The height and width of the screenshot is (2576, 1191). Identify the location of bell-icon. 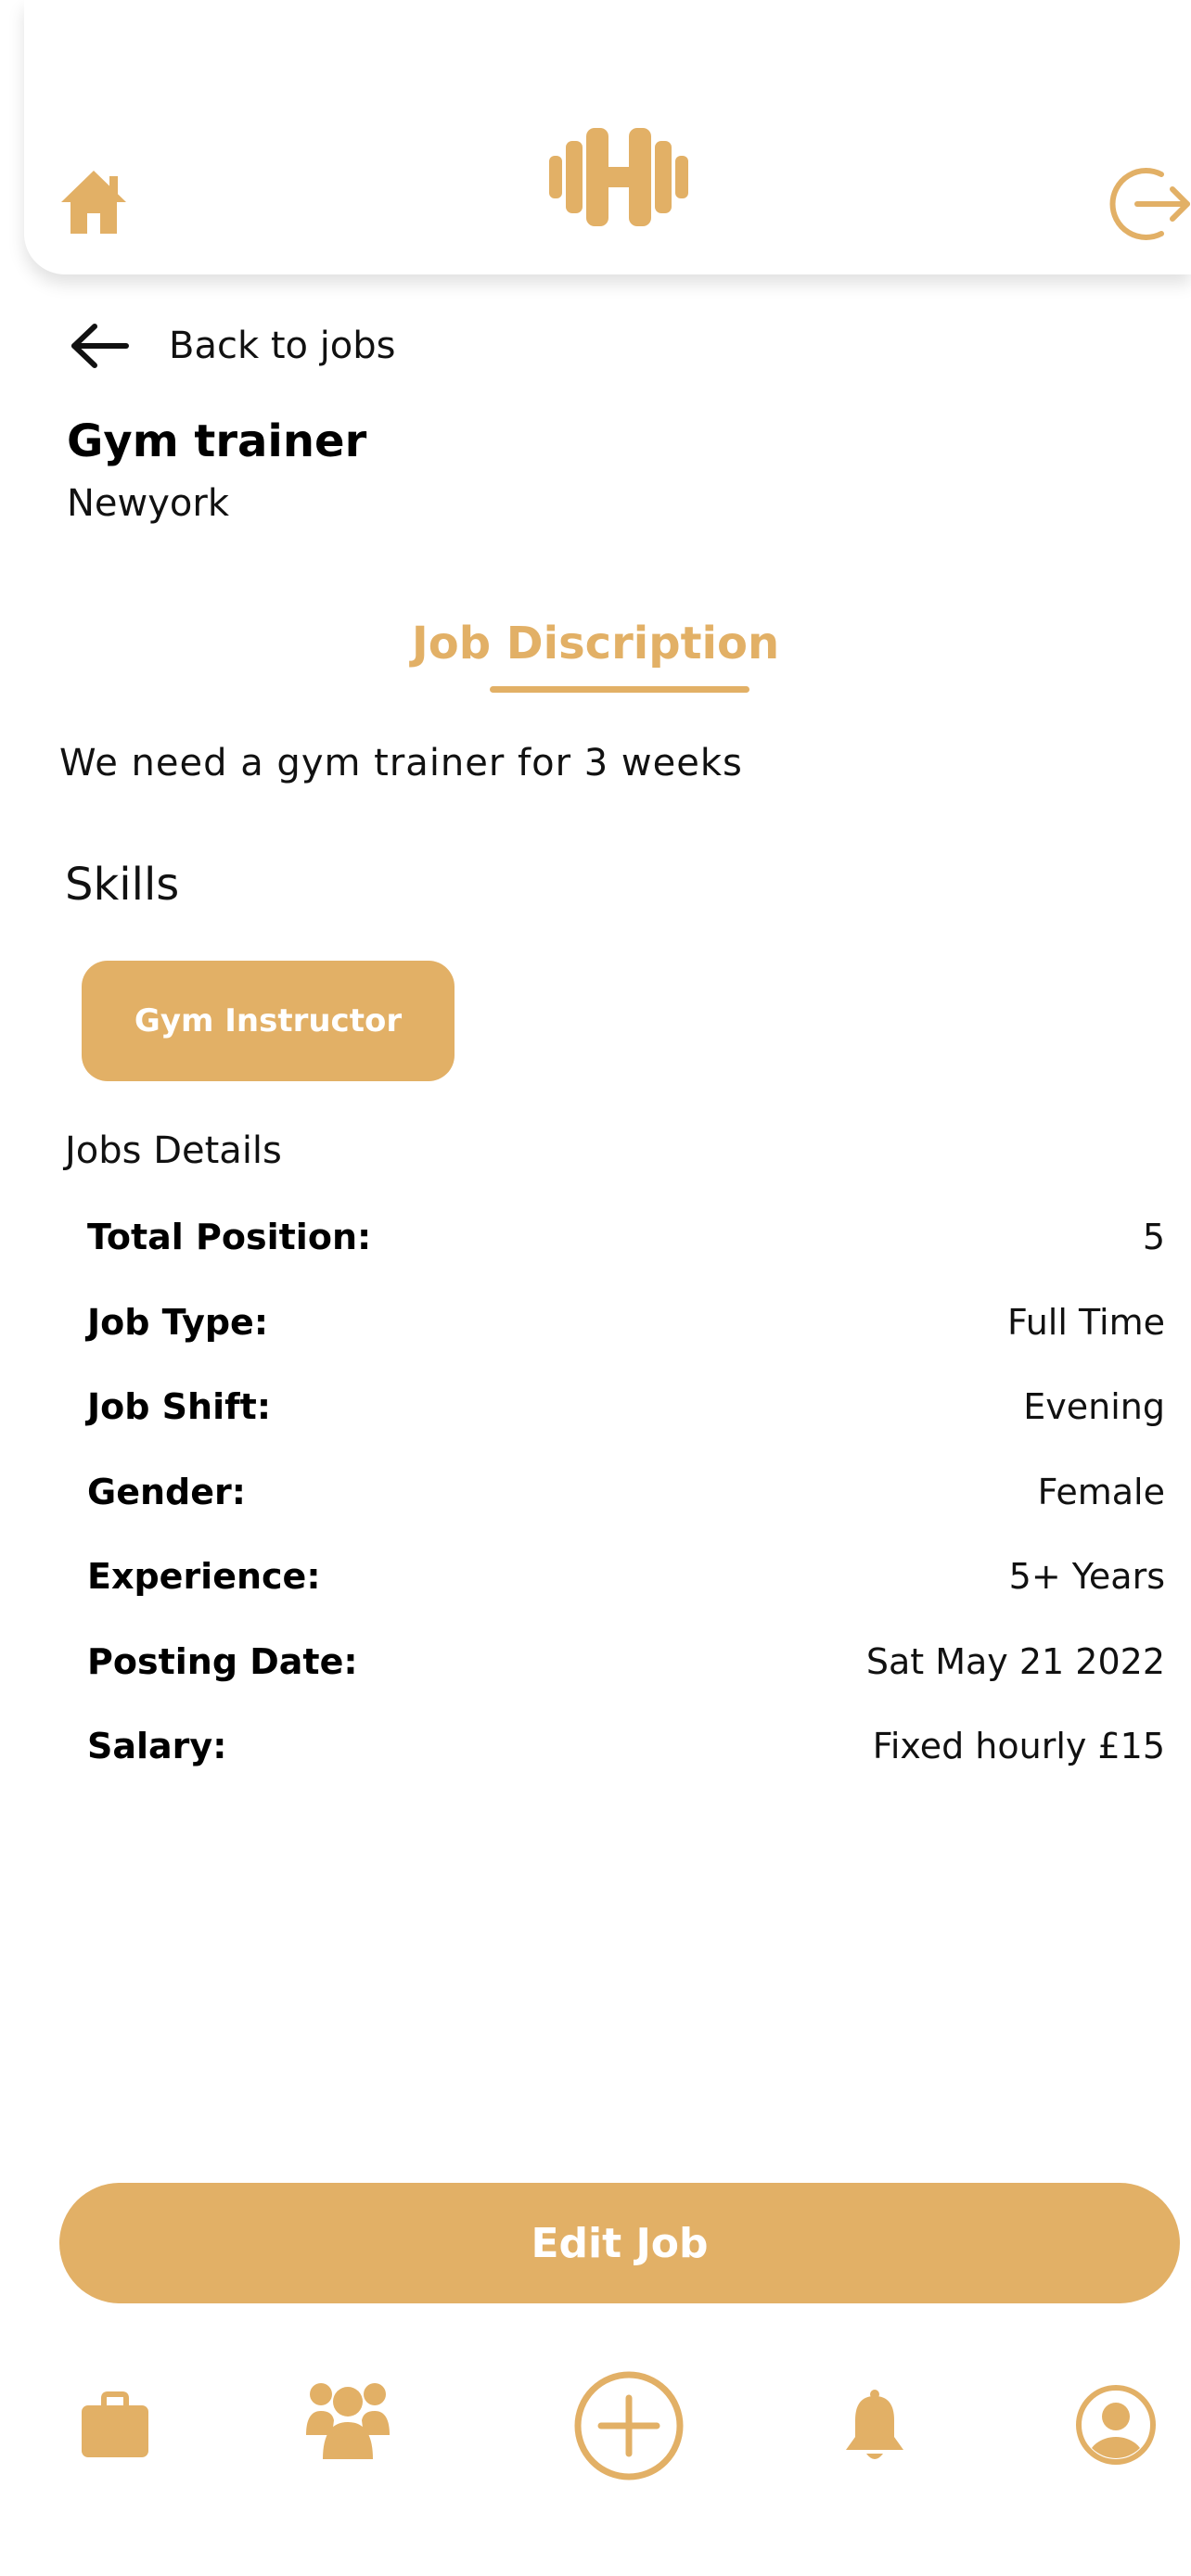
(874, 2427).